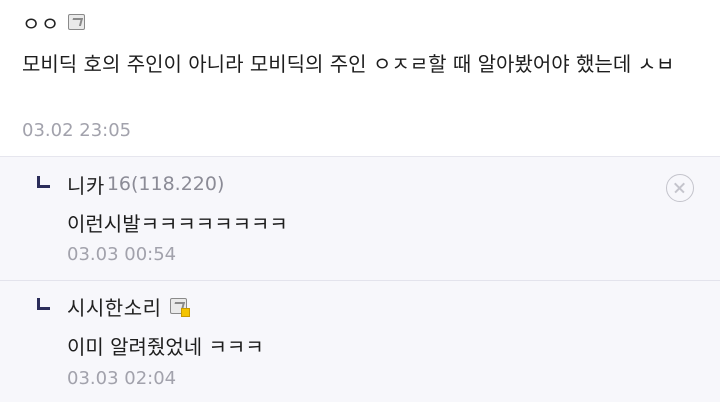  What do you see at coordinates (178, 184) in the screenshot?
I see `reply-author-ip: (118.220)` at bounding box center [178, 184].